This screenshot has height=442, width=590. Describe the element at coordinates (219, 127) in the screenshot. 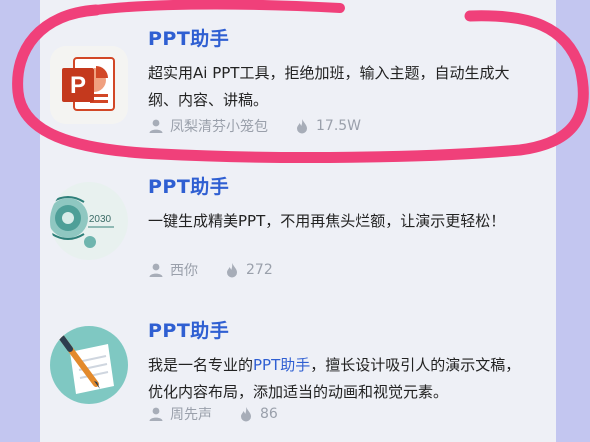

I see `author-name: 凤梨清芬小笼包` at that location.